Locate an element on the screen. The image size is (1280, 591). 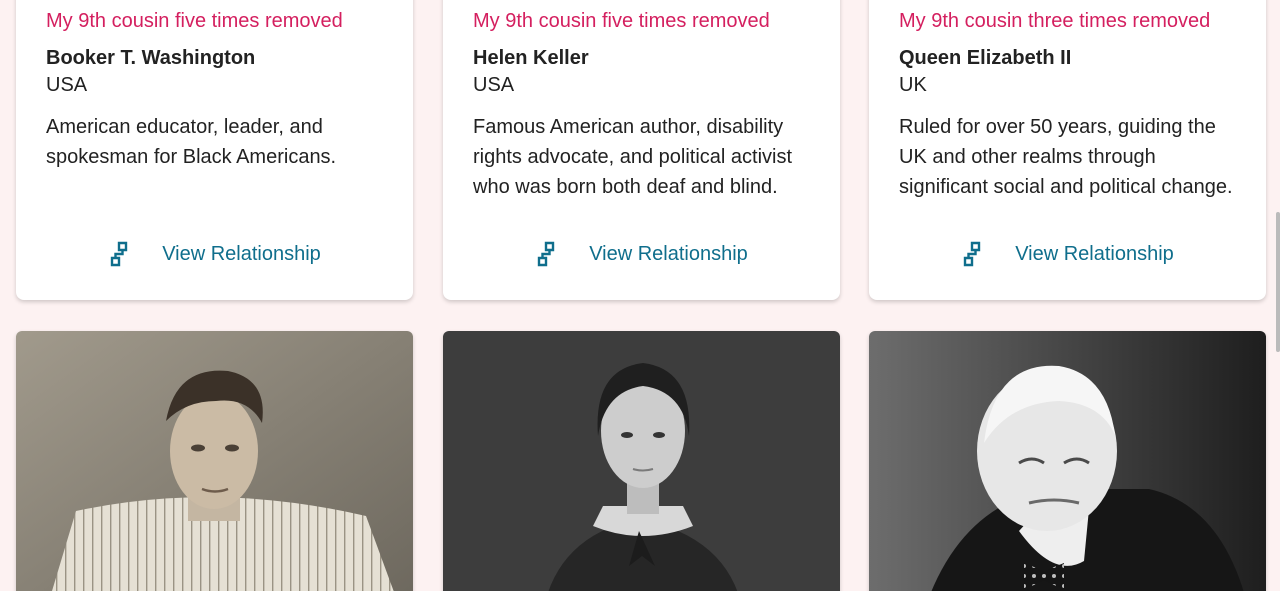
page-scrollbar is located at coordinates (1278, 282).